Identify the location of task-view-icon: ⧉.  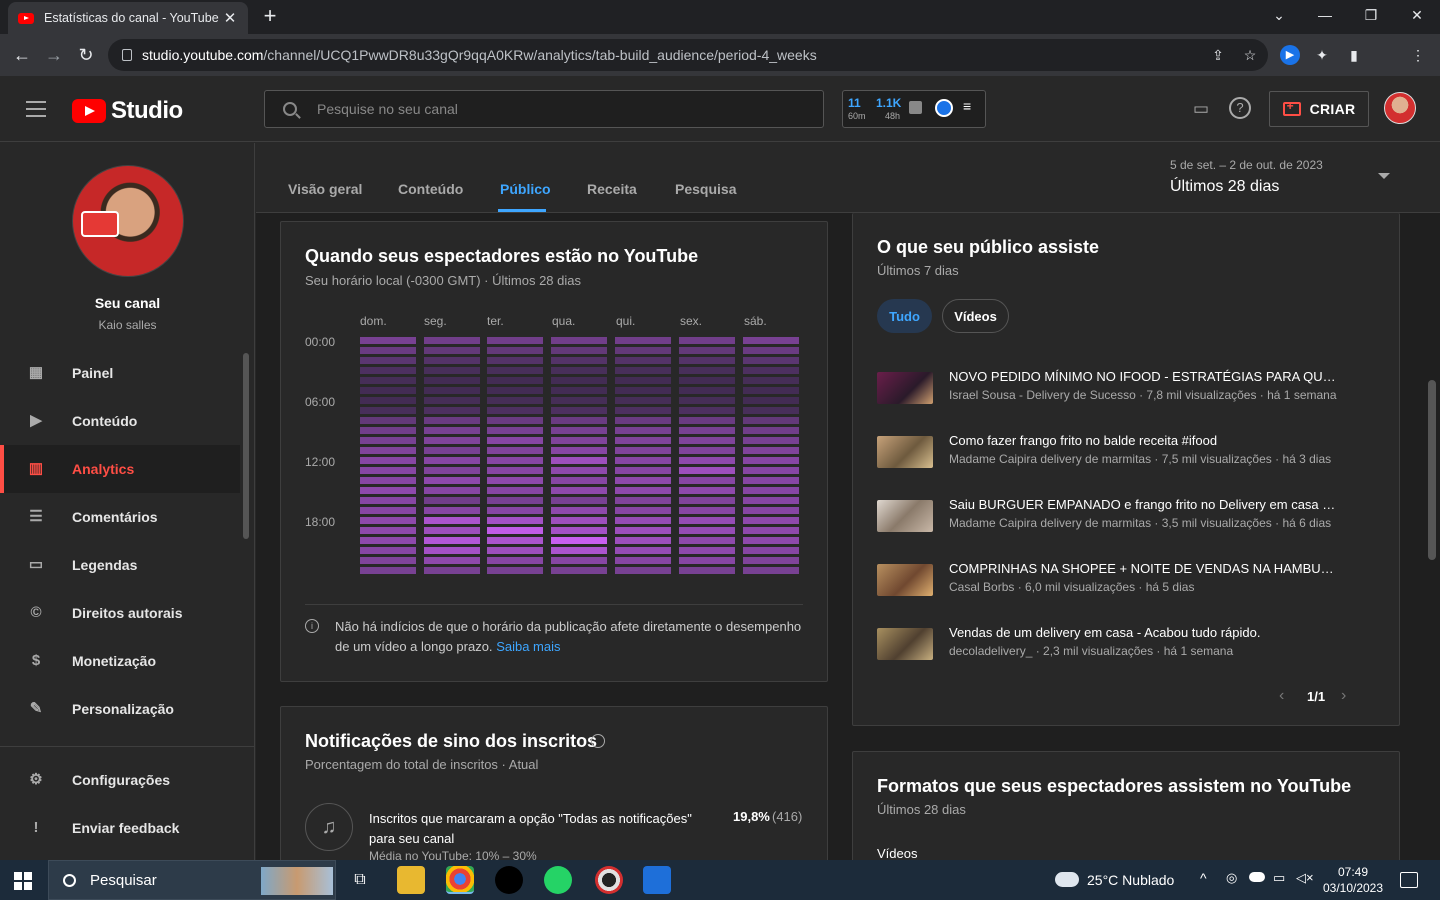
(360, 880).